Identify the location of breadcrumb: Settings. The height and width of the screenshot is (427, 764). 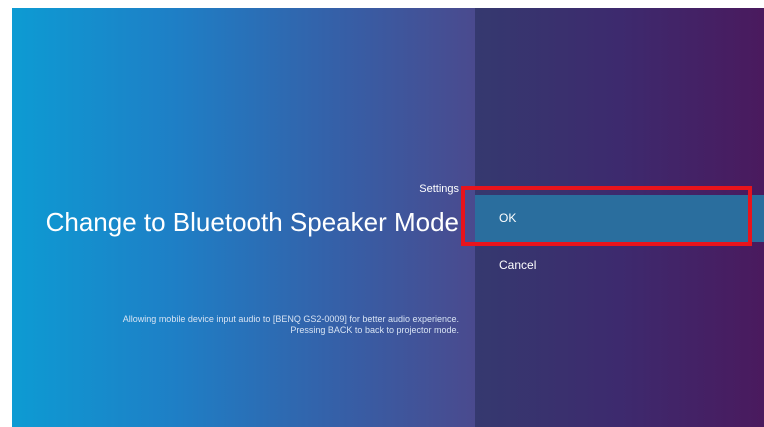
(439, 189).